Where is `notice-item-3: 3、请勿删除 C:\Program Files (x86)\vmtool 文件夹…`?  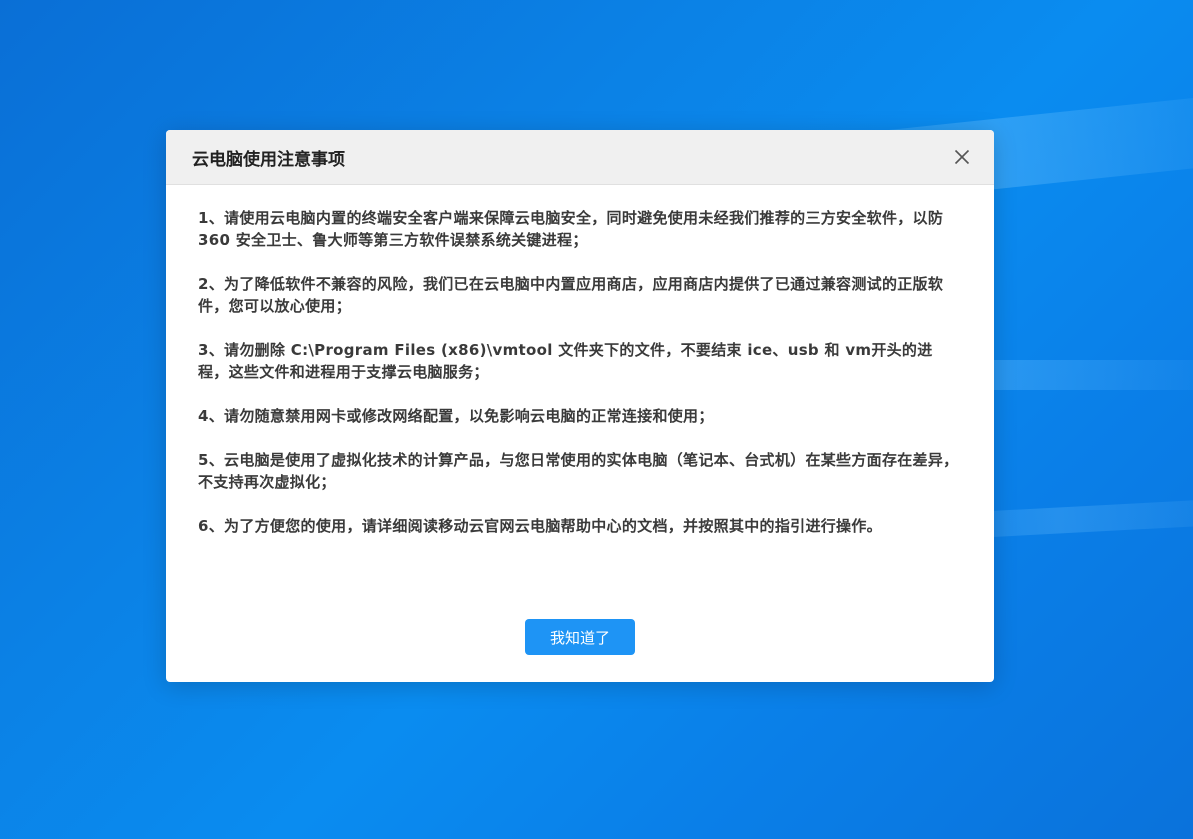 notice-item-3: 3、请勿删除 C:\Program Files (x86)\vmtool 文件夹… is located at coordinates (565, 361).